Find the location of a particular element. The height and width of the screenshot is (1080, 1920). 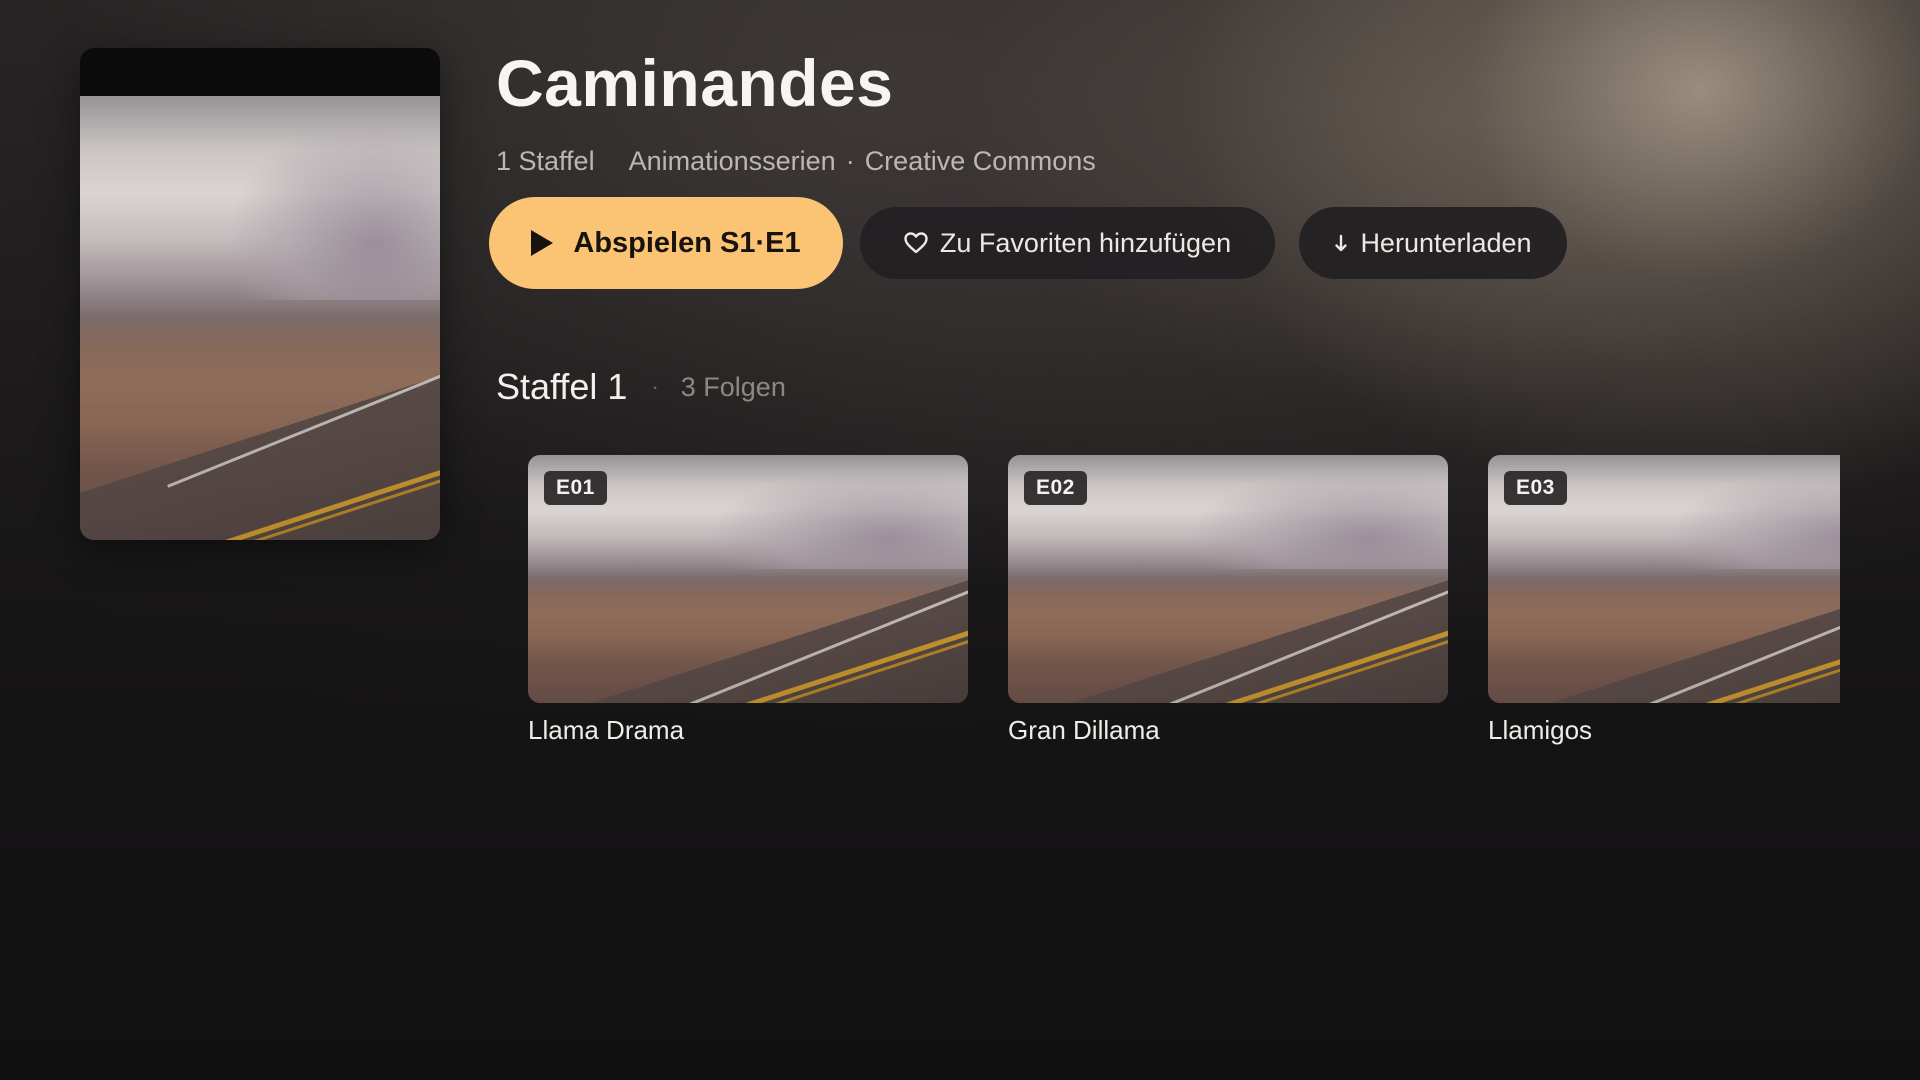

episode-thumbnail: E01 is located at coordinates (748, 579).